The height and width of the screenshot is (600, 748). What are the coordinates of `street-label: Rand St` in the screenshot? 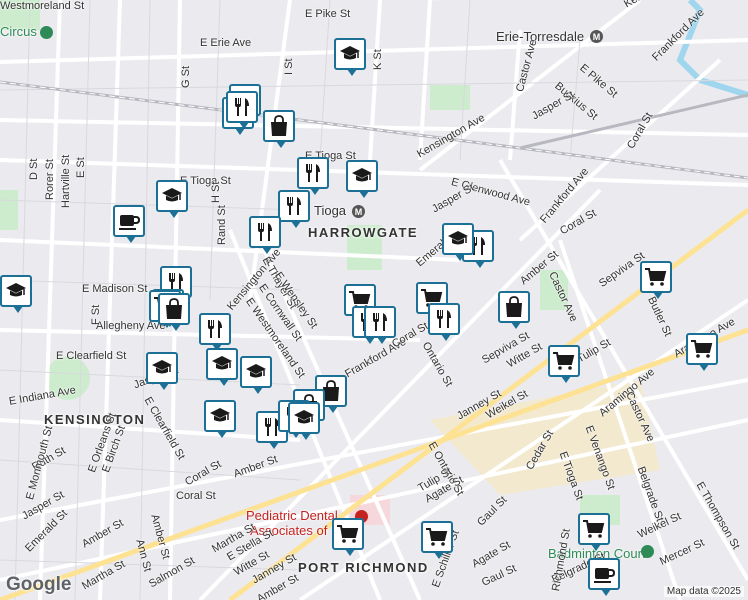 It's located at (222, 225).